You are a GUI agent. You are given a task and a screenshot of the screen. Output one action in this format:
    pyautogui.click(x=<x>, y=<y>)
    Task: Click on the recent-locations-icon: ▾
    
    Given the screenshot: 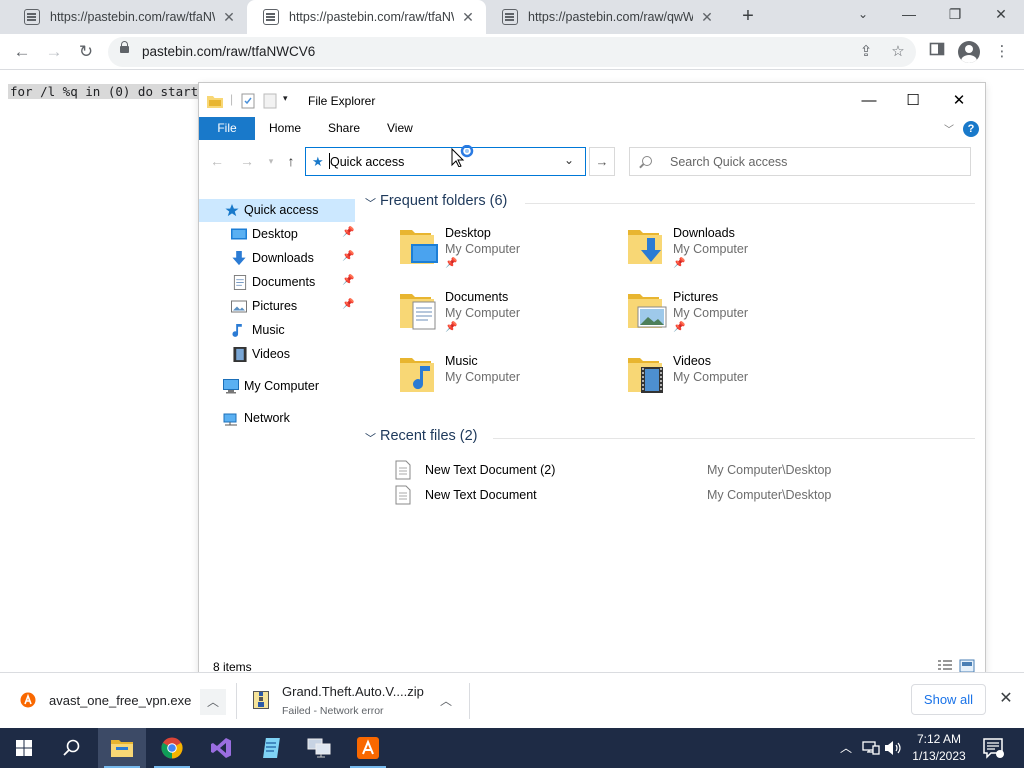 What is the action you would take?
    pyautogui.click(x=271, y=161)
    